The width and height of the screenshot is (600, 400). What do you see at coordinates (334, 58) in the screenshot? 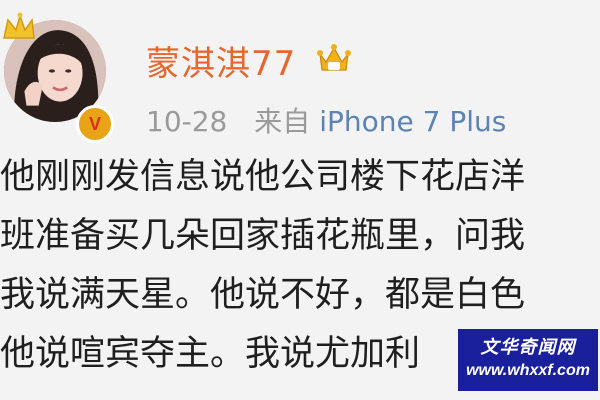
I see `vip-crown-icon` at bounding box center [334, 58].